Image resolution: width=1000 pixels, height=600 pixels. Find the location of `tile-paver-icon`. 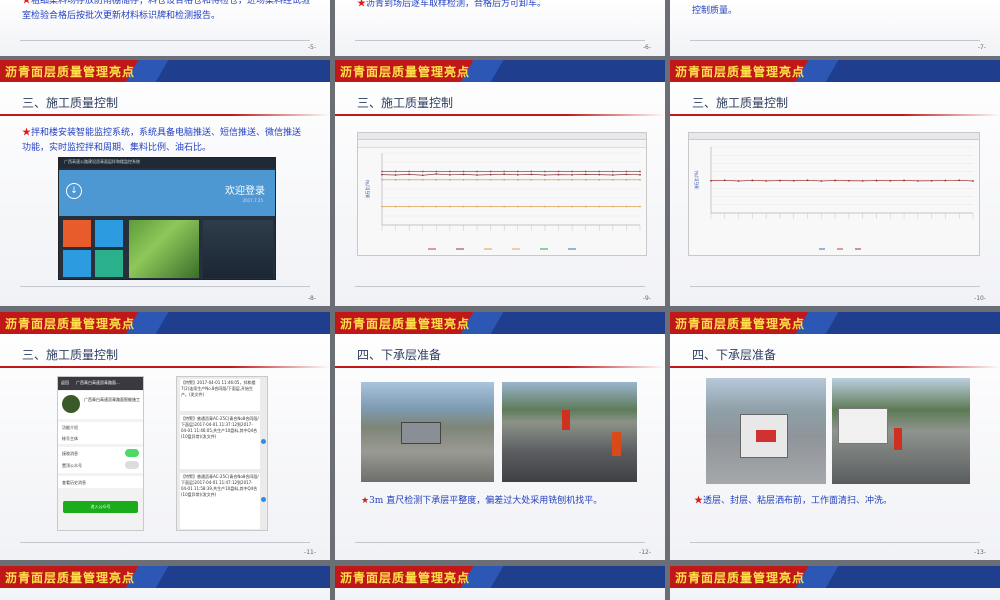

tile-paver-icon is located at coordinates (77, 233).